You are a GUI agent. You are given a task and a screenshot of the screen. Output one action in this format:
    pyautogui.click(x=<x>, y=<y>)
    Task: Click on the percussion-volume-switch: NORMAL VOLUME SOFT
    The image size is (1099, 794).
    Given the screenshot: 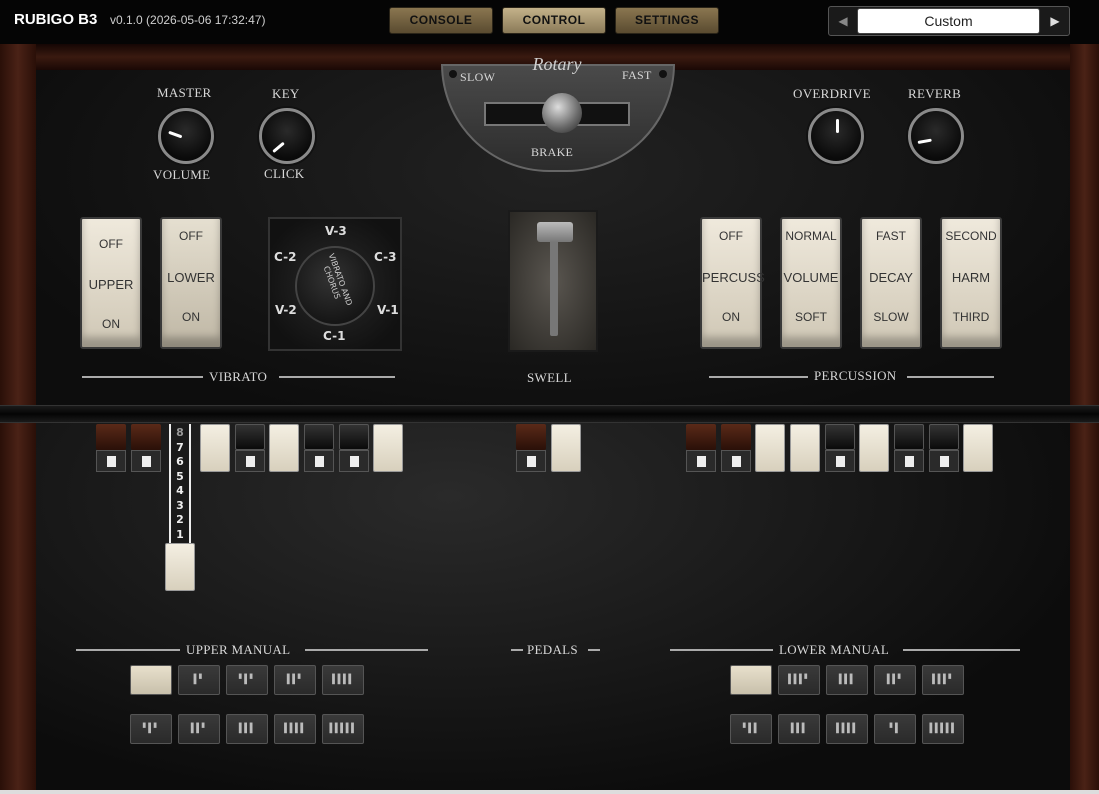 What is the action you would take?
    pyautogui.click(x=811, y=283)
    